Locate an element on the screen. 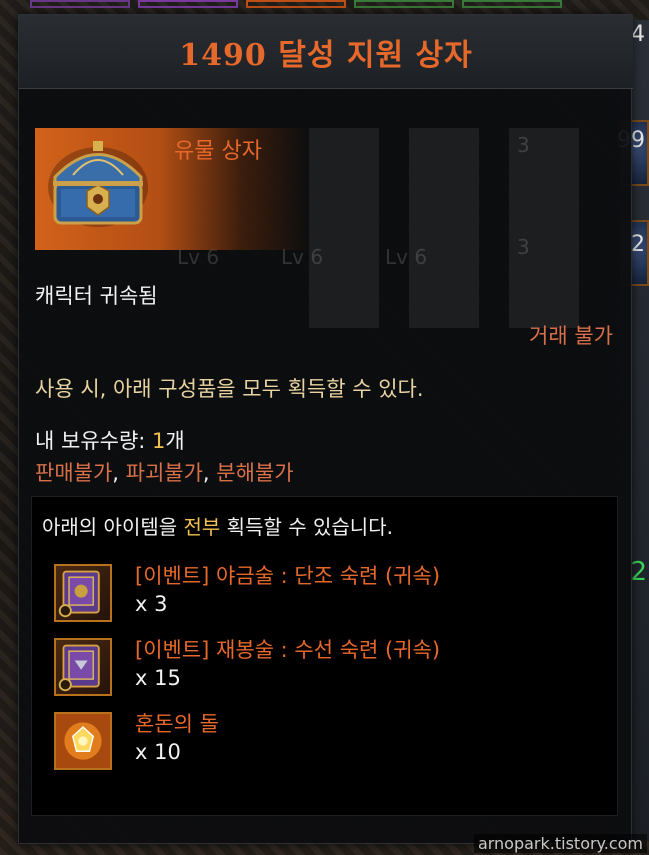 The width and height of the screenshot is (649, 855). owned-unit: 개 is located at coordinates (175, 441).